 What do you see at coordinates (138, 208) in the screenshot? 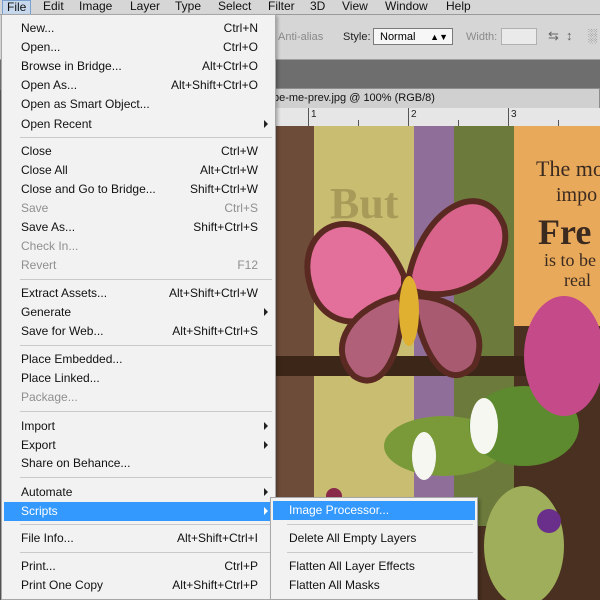
I see `menu-item-save: Save Ctrl+S` at bounding box center [138, 208].